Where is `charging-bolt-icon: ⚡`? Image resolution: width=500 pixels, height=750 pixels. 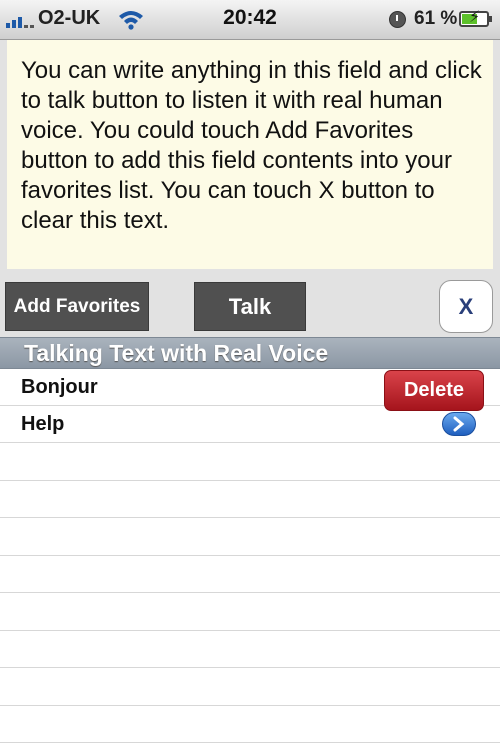
charging-bolt-icon: ⚡ is located at coordinates (475, 17).